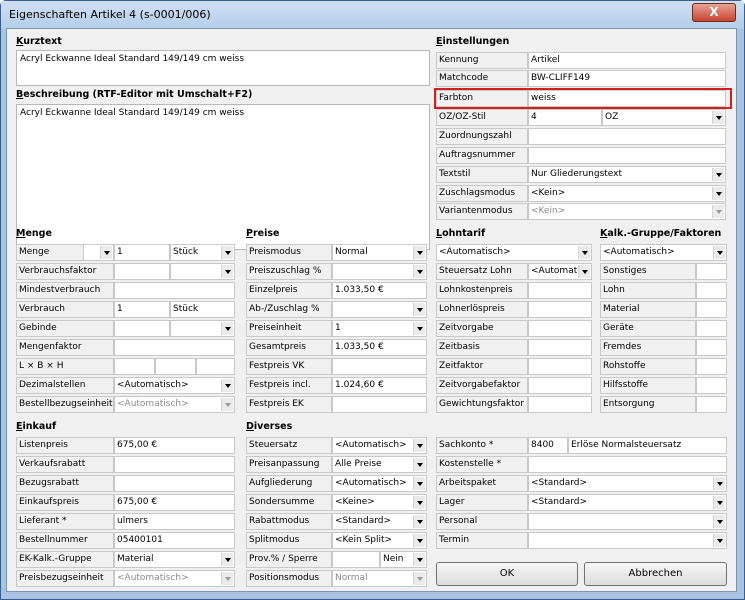  I want to click on menge-value: 1, so click(142, 252).